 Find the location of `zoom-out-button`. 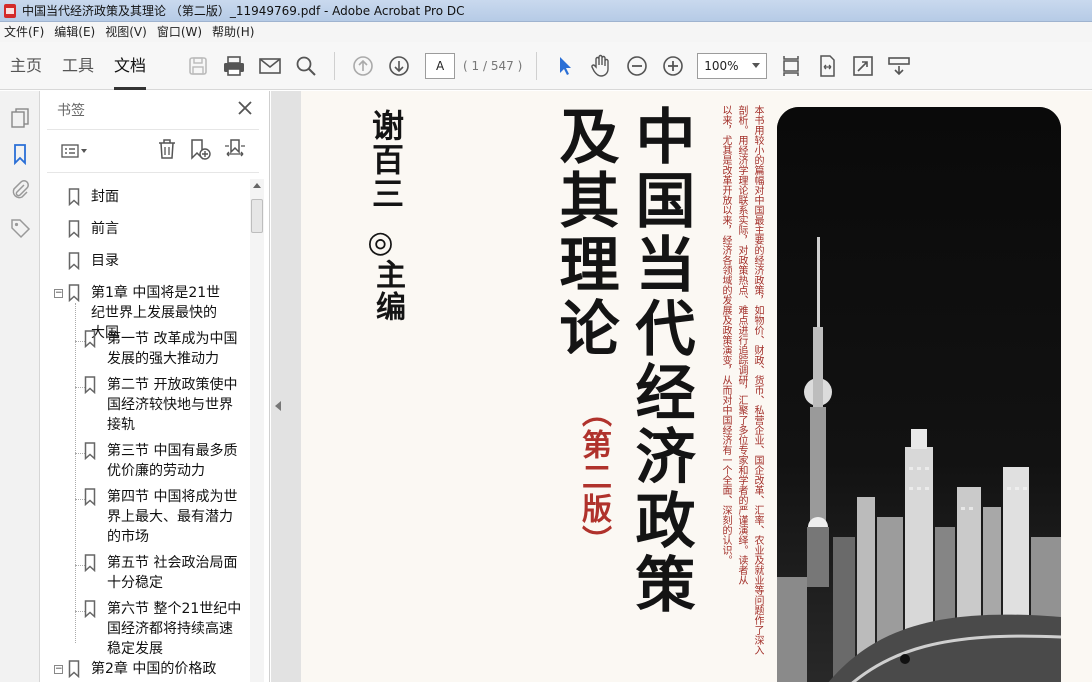

zoom-out-button is located at coordinates (637, 66).